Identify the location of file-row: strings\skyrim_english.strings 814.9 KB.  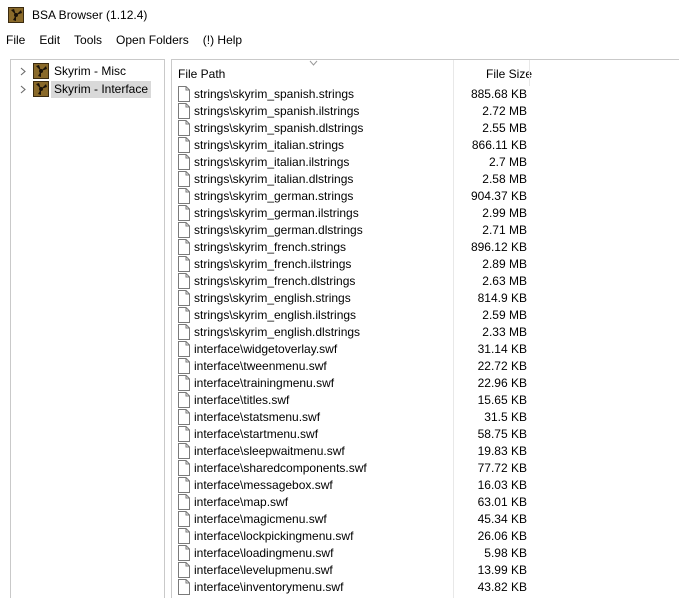
(425, 298).